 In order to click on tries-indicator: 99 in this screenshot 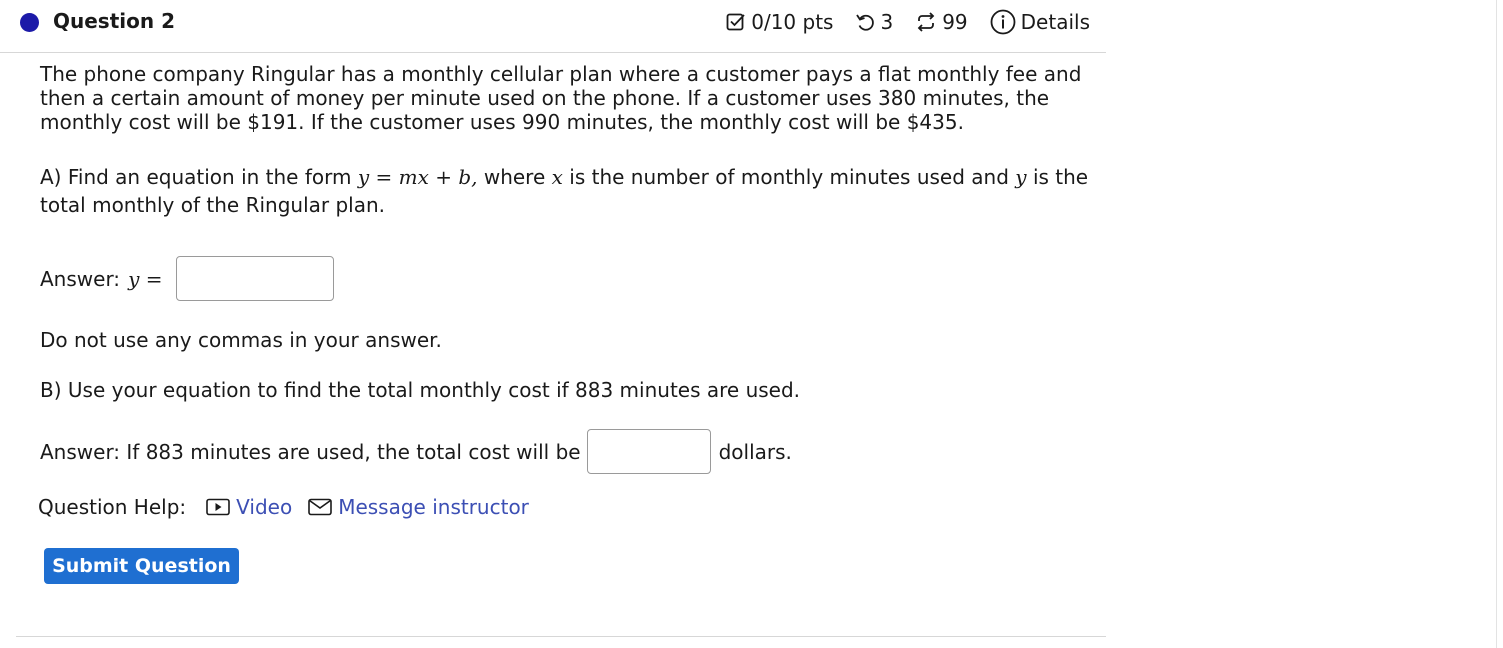, I will do `click(941, 22)`.